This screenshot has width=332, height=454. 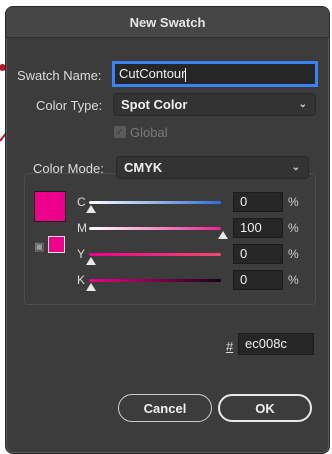 What do you see at coordinates (91, 209) in the screenshot?
I see `channel-c-thumb` at bounding box center [91, 209].